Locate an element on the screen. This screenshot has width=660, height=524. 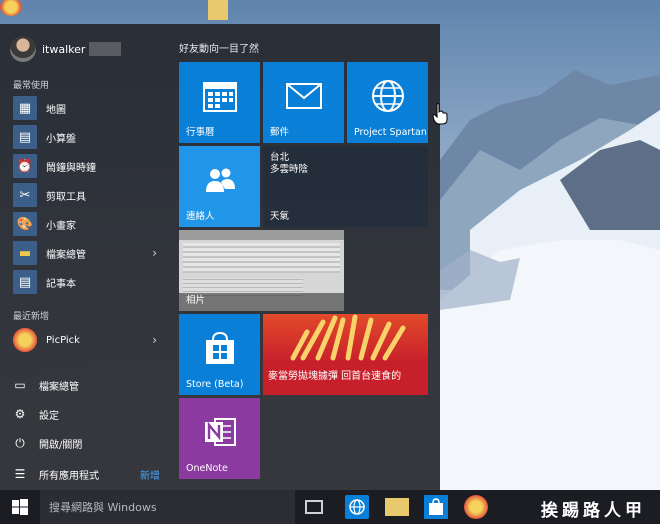
calendar-icon is located at coordinates (219, 97).